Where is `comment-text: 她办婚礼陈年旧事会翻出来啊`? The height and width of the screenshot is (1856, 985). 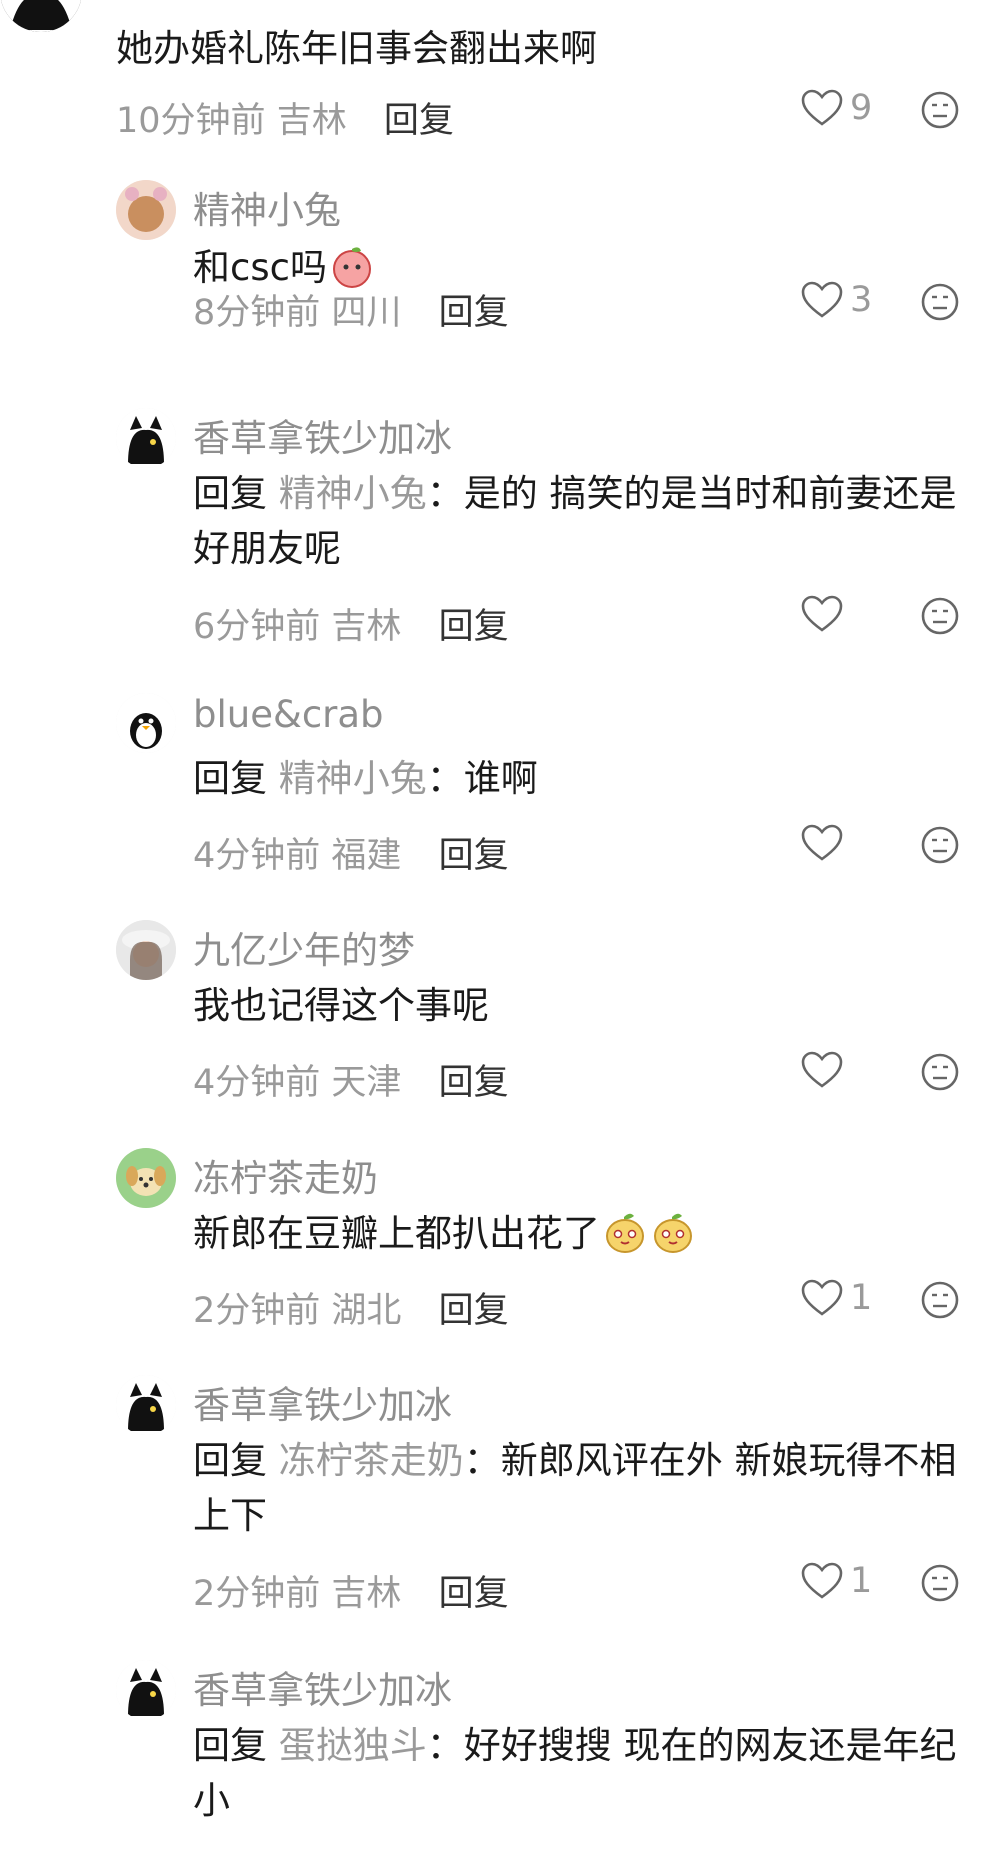
comment-text: 她办婚礼陈年旧事会翻出来啊 is located at coordinates (356, 48).